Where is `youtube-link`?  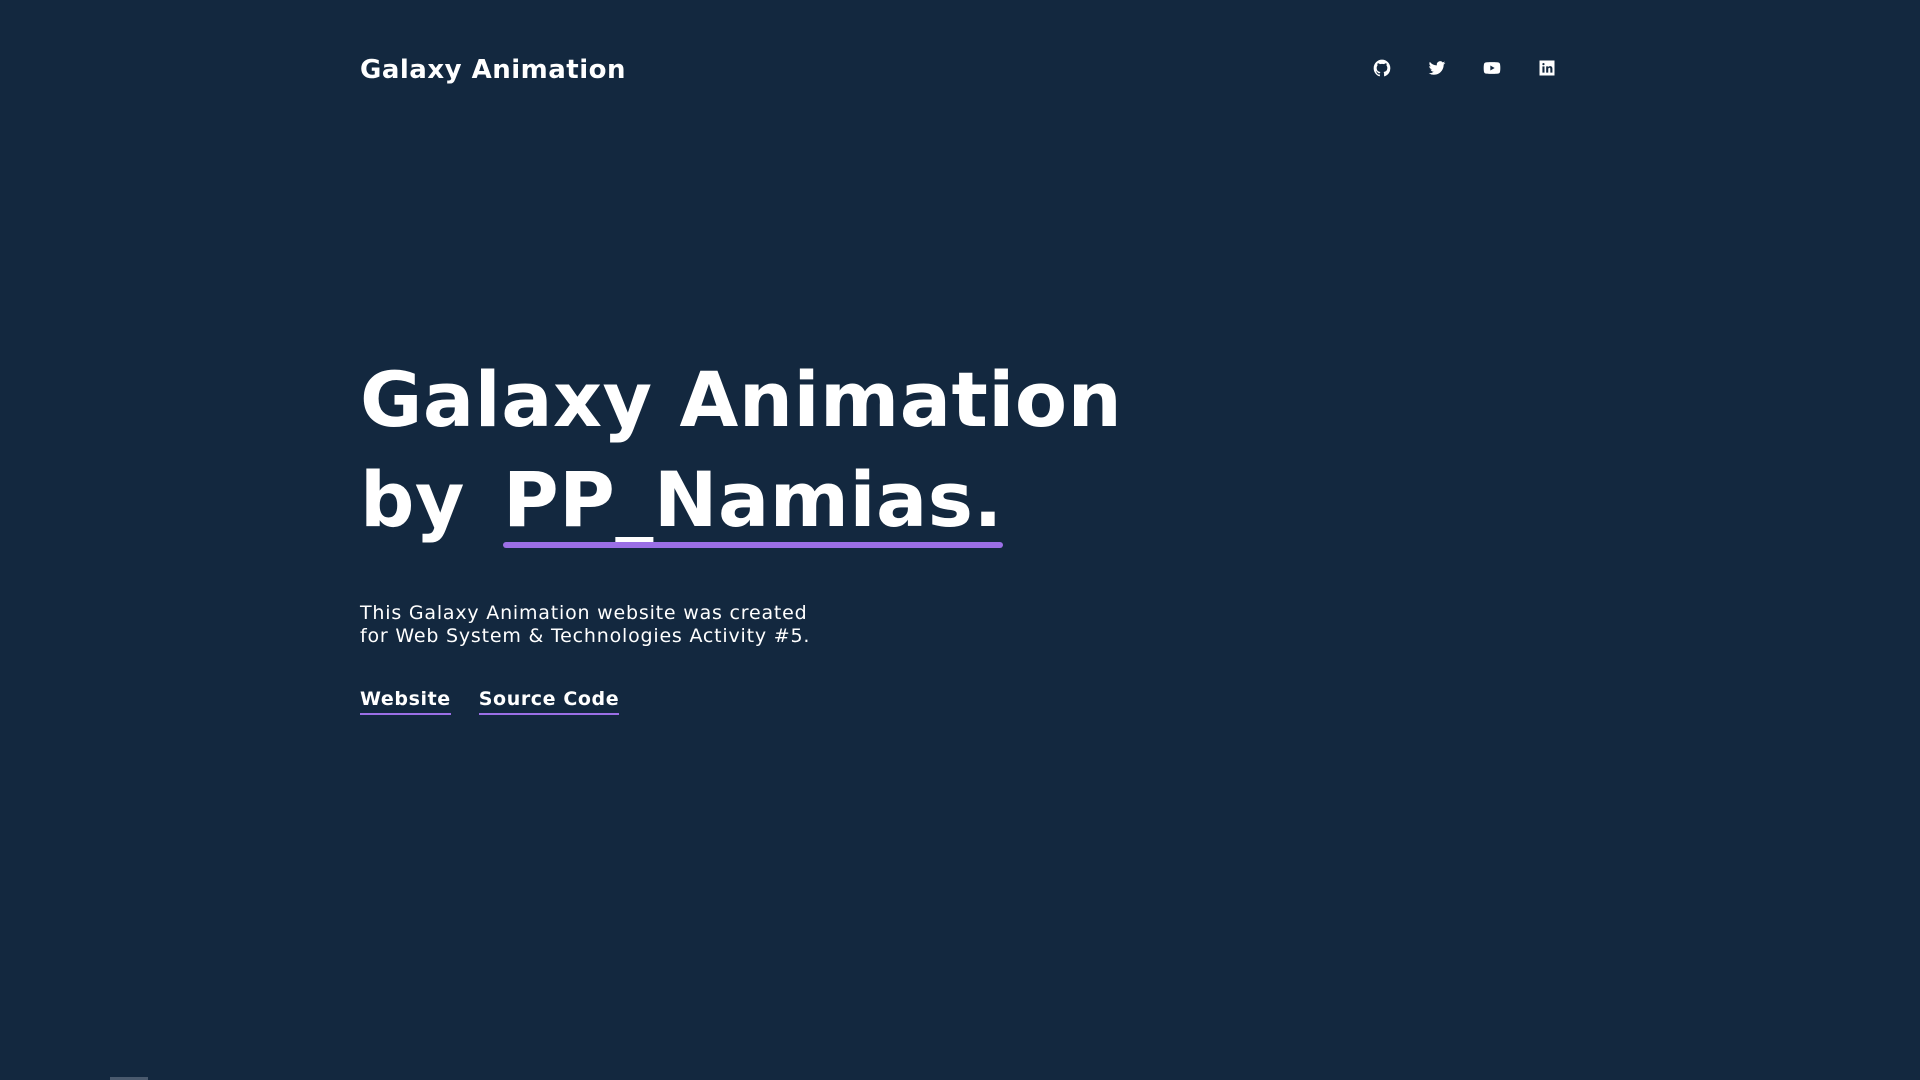 youtube-link is located at coordinates (1492, 68).